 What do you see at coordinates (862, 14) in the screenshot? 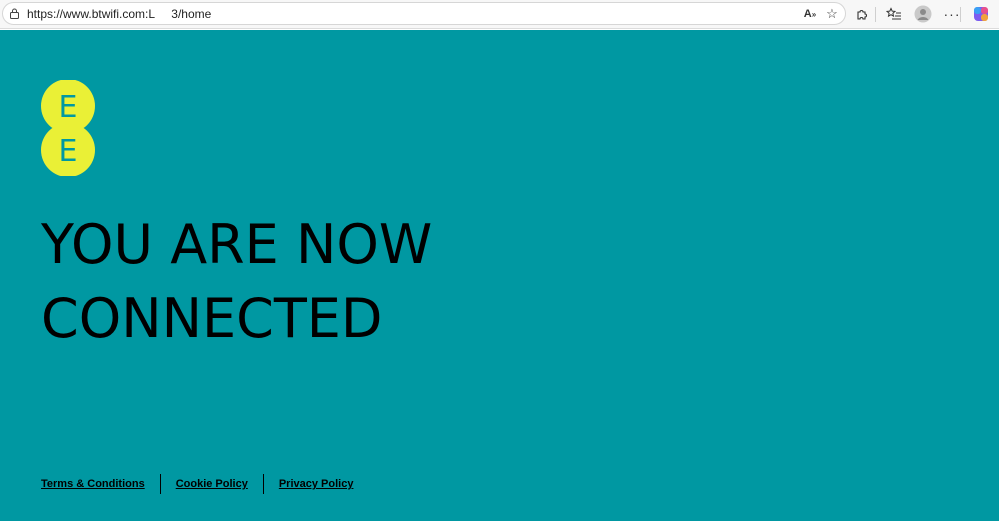
I see `extensions-icon` at bounding box center [862, 14].